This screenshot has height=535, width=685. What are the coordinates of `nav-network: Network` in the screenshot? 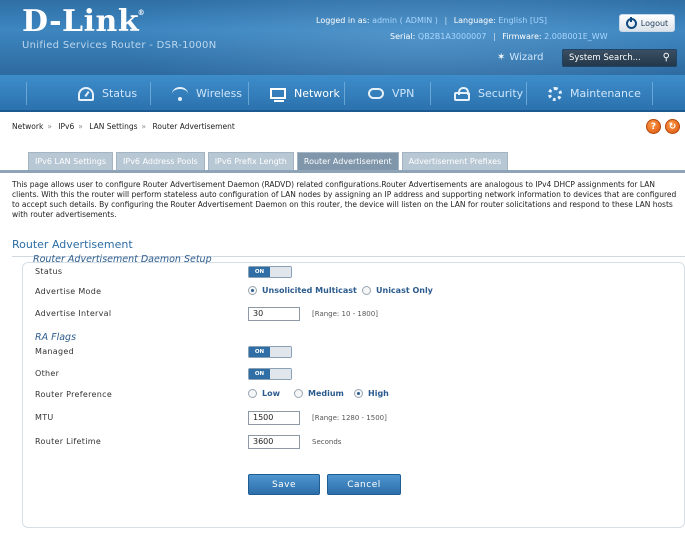 It's located at (305, 93).